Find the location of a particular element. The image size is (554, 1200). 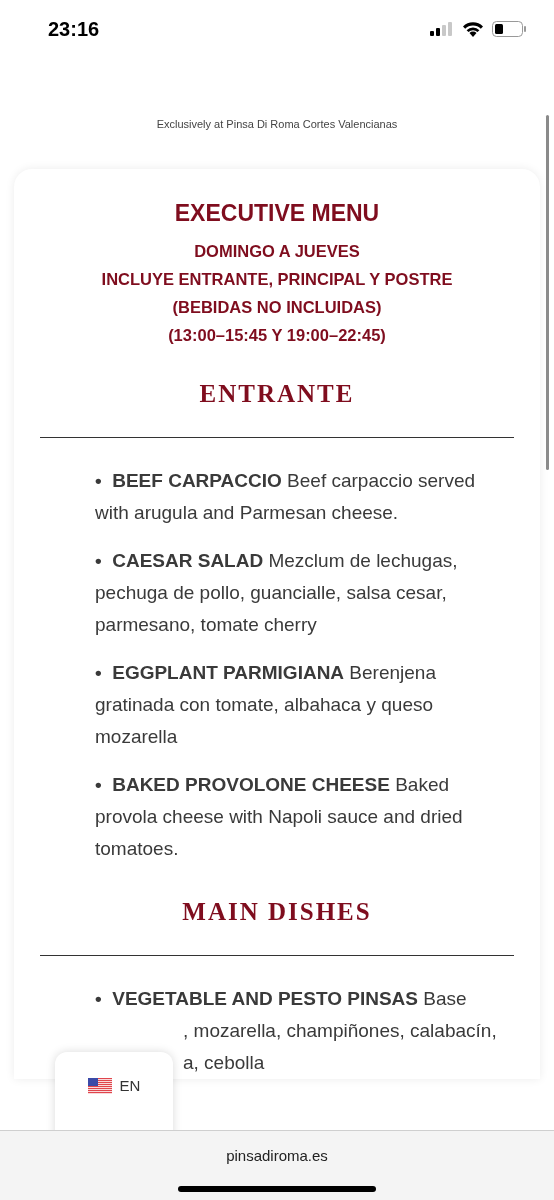

menu-subtitle: DOMINGO A JUEVES is located at coordinates (277, 251).